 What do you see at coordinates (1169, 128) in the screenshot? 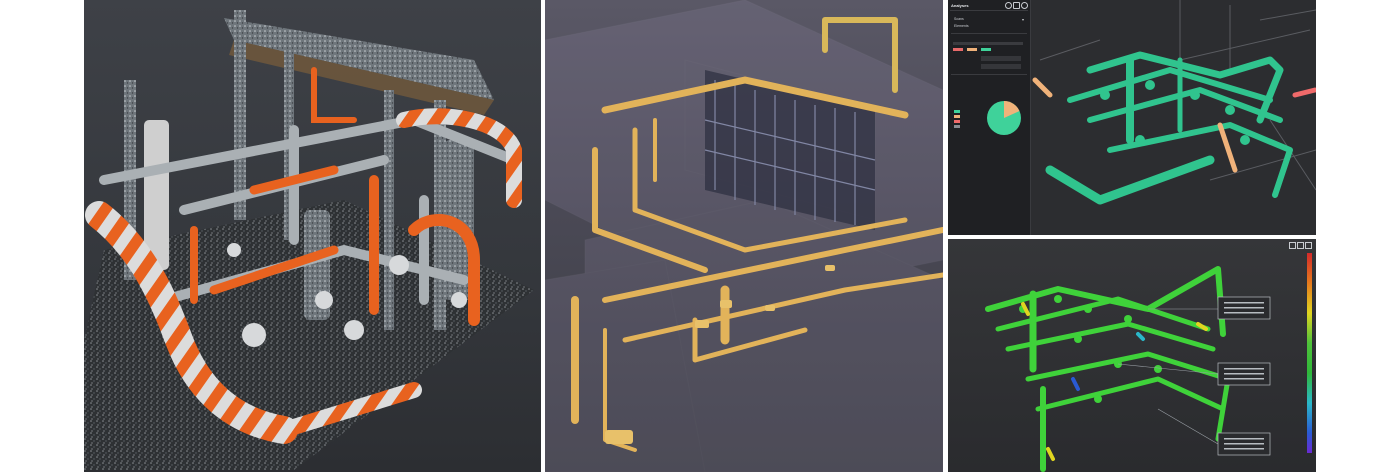
I see `teal-pipes` at bounding box center [1169, 128].